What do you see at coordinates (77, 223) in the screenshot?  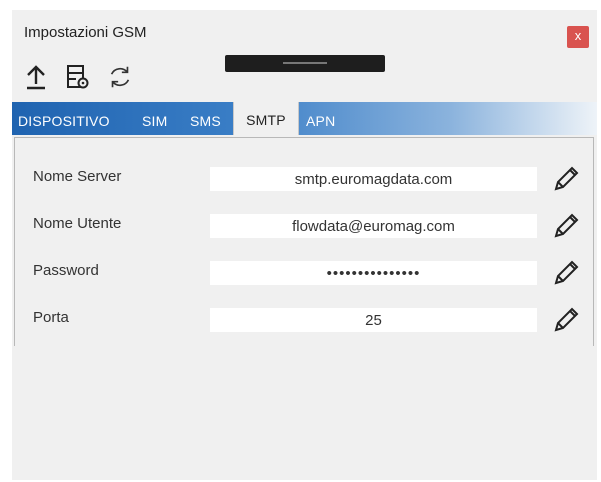 I see `username-label: Nome Utente` at bounding box center [77, 223].